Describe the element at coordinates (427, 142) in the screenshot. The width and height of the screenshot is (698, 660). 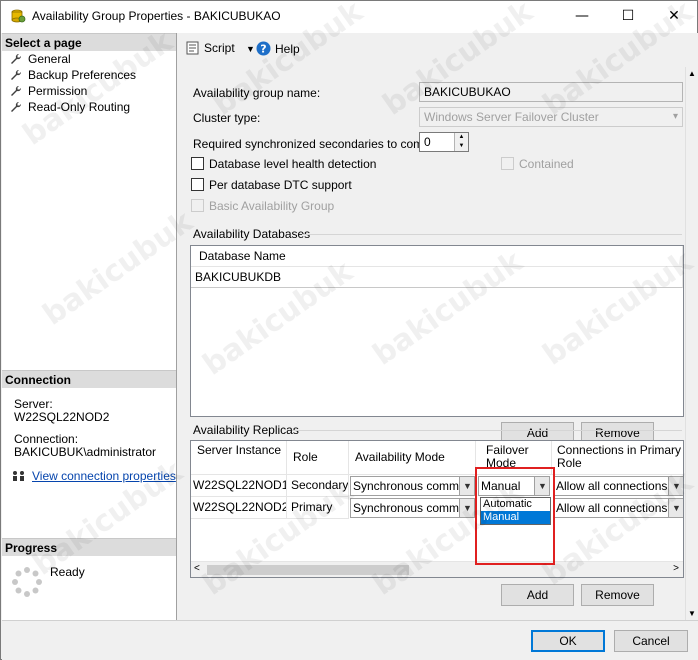
I see `req-sync-value: 0` at that location.